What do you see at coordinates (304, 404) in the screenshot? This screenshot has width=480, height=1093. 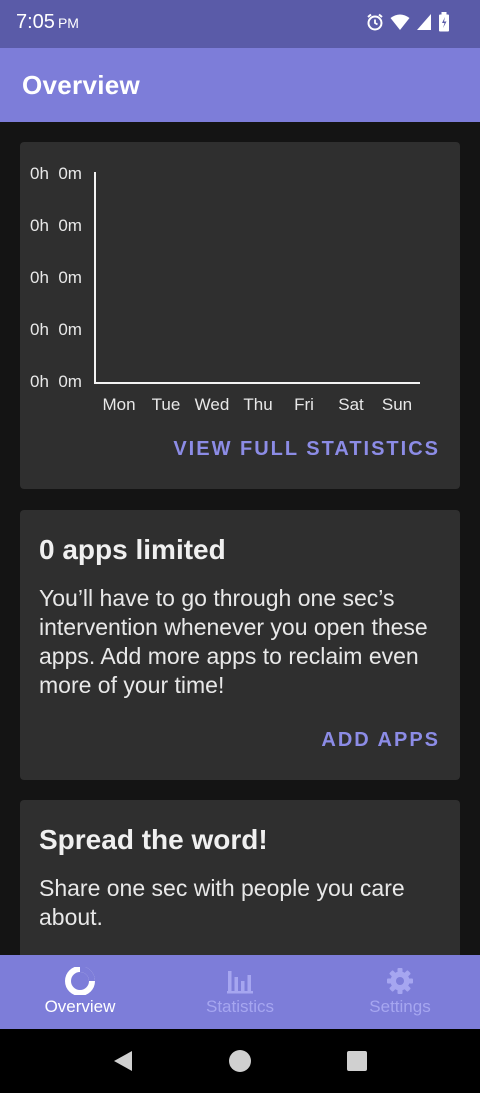 I see `x-tick-label: Fri` at bounding box center [304, 404].